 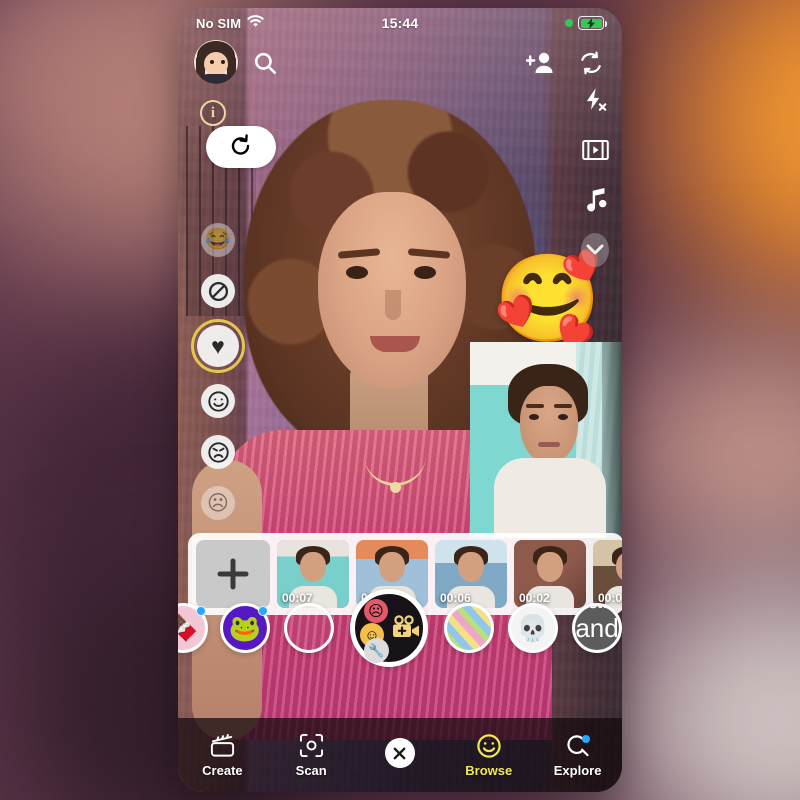 I want to click on explore-badge-icon, so click(x=586, y=738).